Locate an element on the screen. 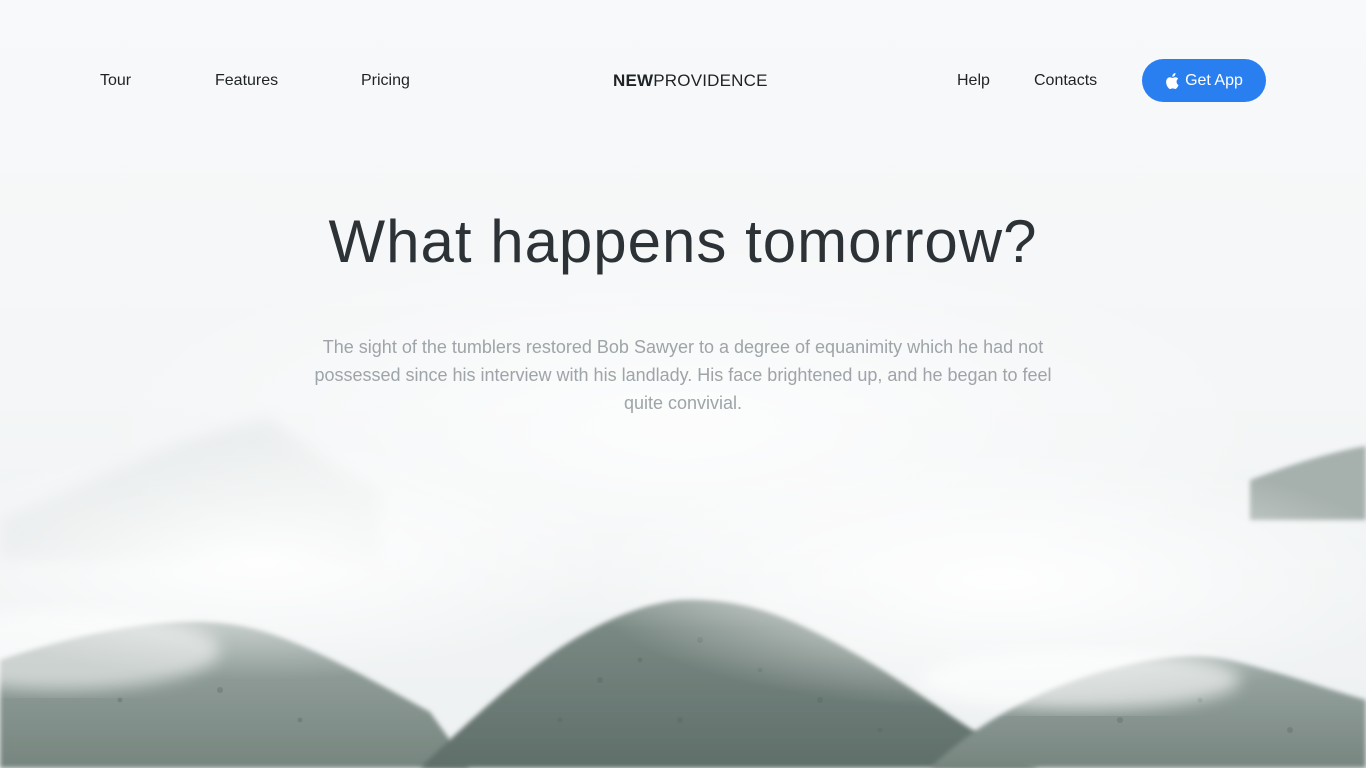 The height and width of the screenshot is (768, 1366). nav-link-pricing: Pricing is located at coordinates (385, 81).